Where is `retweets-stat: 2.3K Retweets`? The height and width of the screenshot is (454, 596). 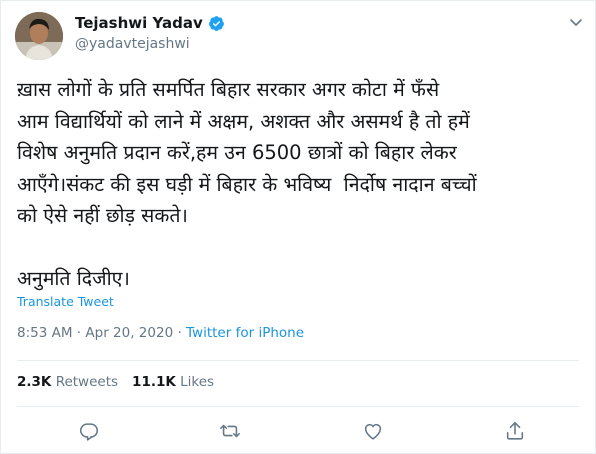
retweets-stat: 2.3K Retweets is located at coordinates (67, 382).